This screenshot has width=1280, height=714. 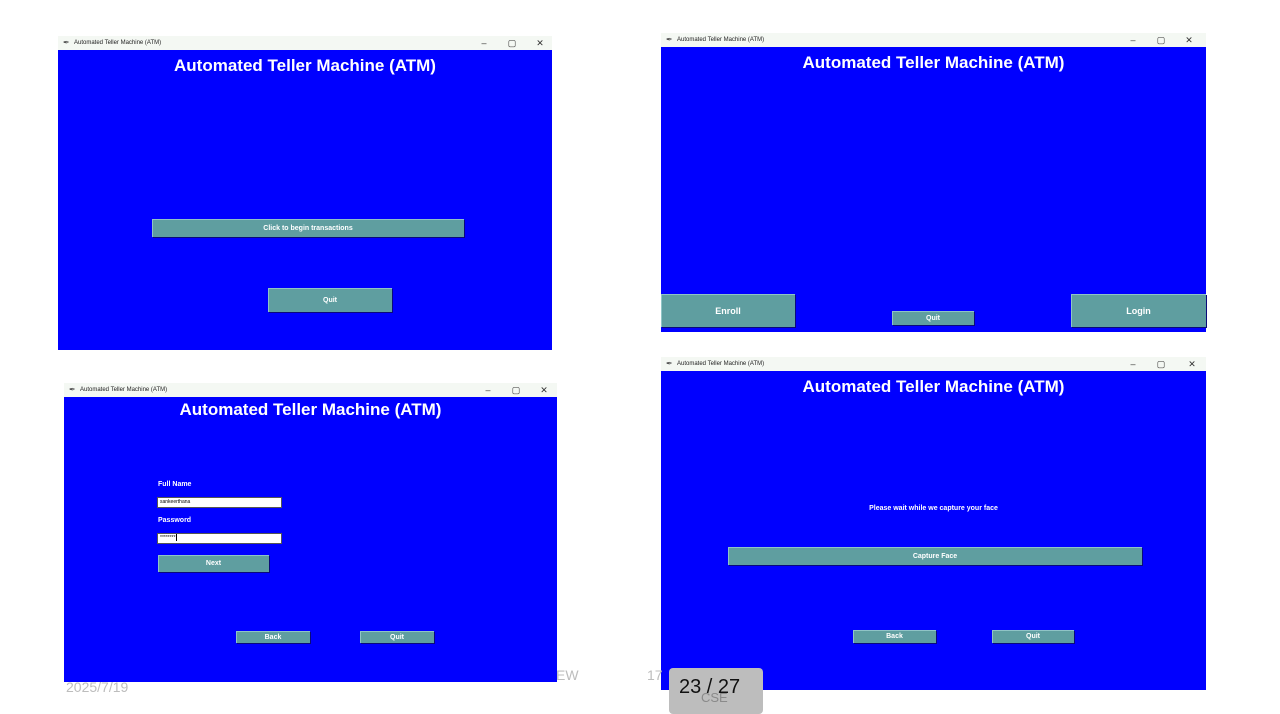 What do you see at coordinates (567, 675) in the screenshot?
I see `slide-footer-fragment-ew: EW` at bounding box center [567, 675].